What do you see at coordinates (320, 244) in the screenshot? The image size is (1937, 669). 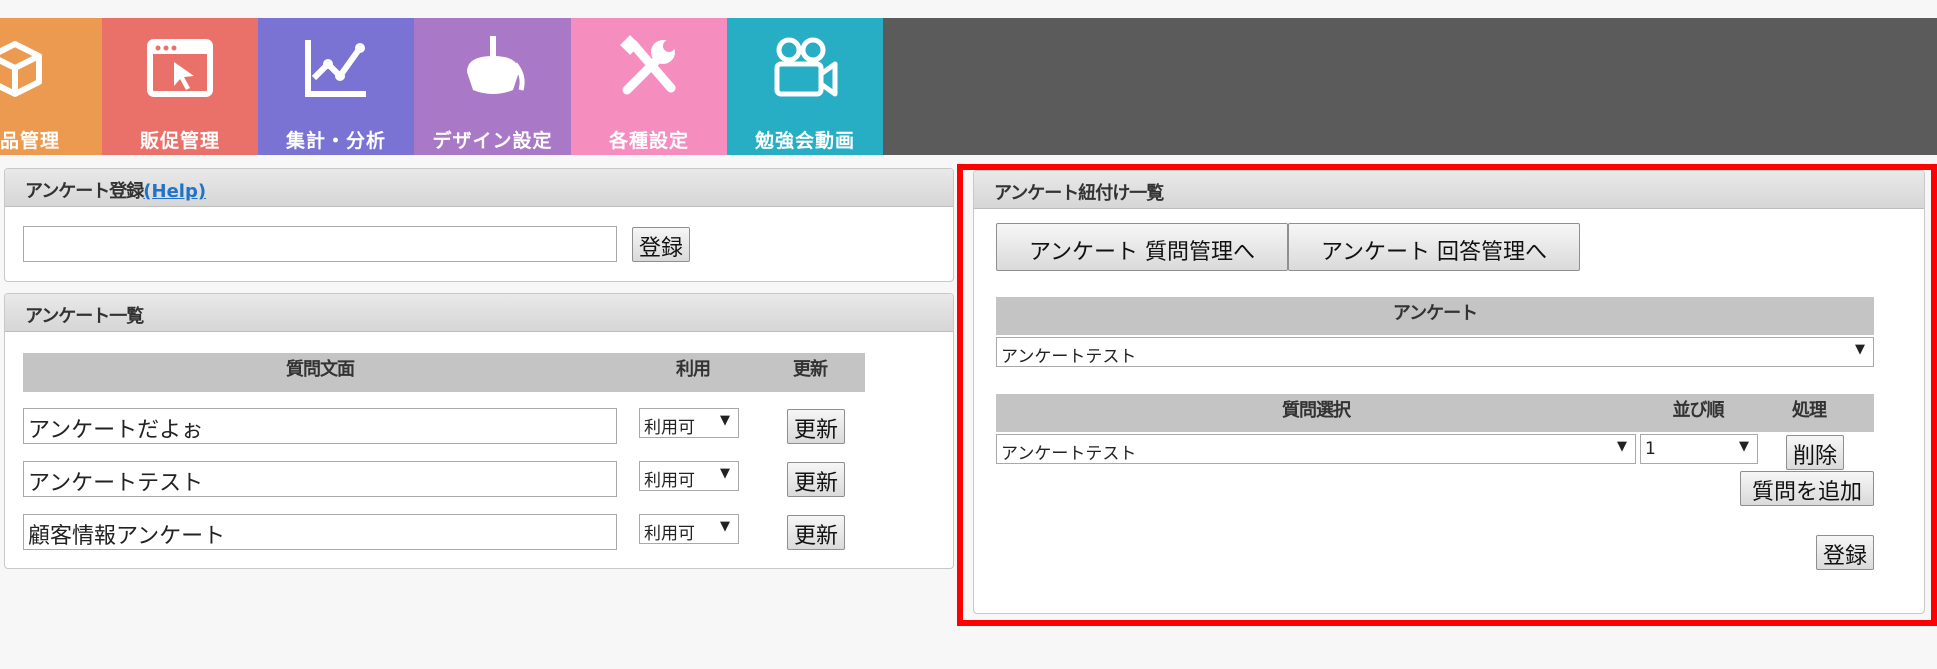 I see `survey-name-input` at bounding box center [320, 244].